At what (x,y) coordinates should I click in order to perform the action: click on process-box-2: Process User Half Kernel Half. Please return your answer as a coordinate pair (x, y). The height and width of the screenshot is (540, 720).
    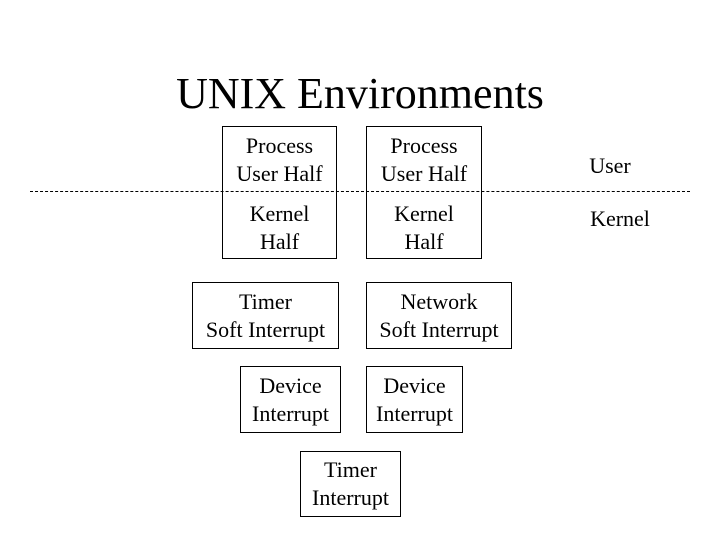
    Looking at the image, I should click on (424, 192).